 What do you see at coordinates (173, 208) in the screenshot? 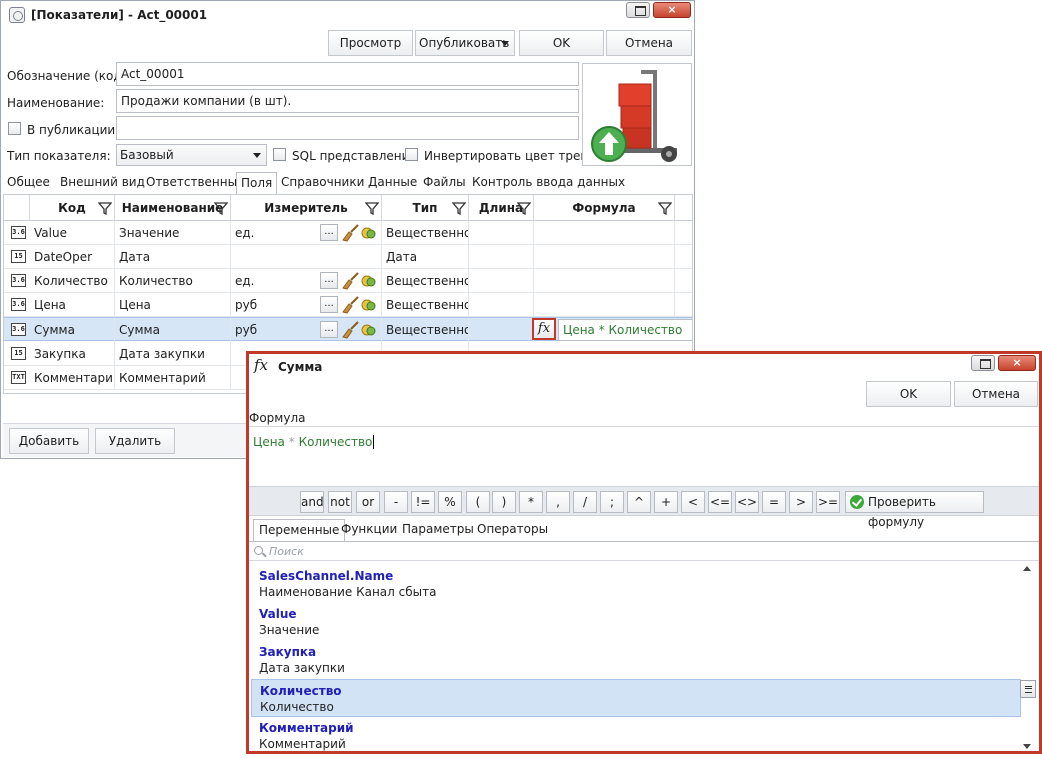
I see `header-name: Наименование` at bounding box center [173, 208].